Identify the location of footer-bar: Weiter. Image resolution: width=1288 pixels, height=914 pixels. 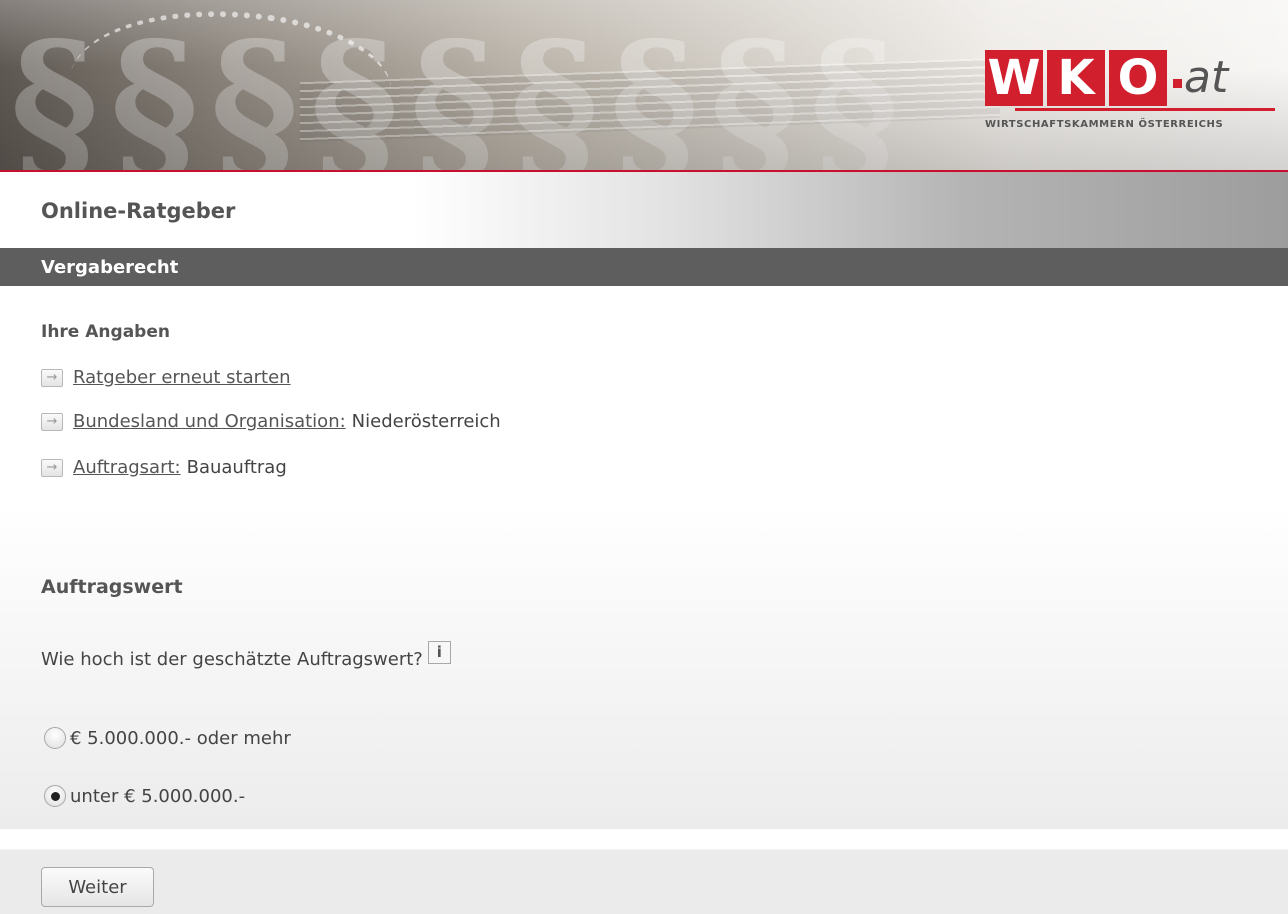
(644, 881).